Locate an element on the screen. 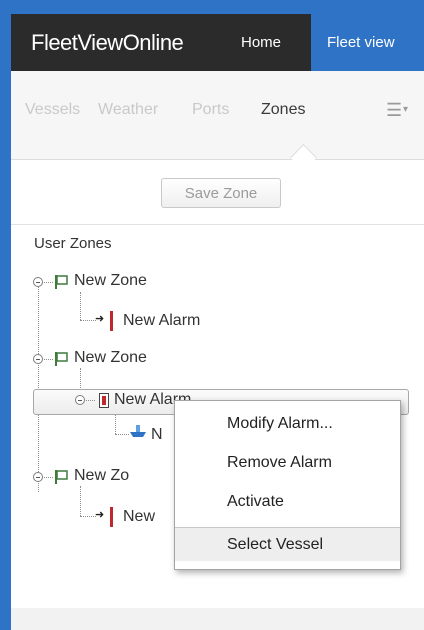 This screenshot has width=424, height=630. sub-tabs-bar: Vessels Weather Ports Zones ☰ ▾ is located at coordinates (217, 115).